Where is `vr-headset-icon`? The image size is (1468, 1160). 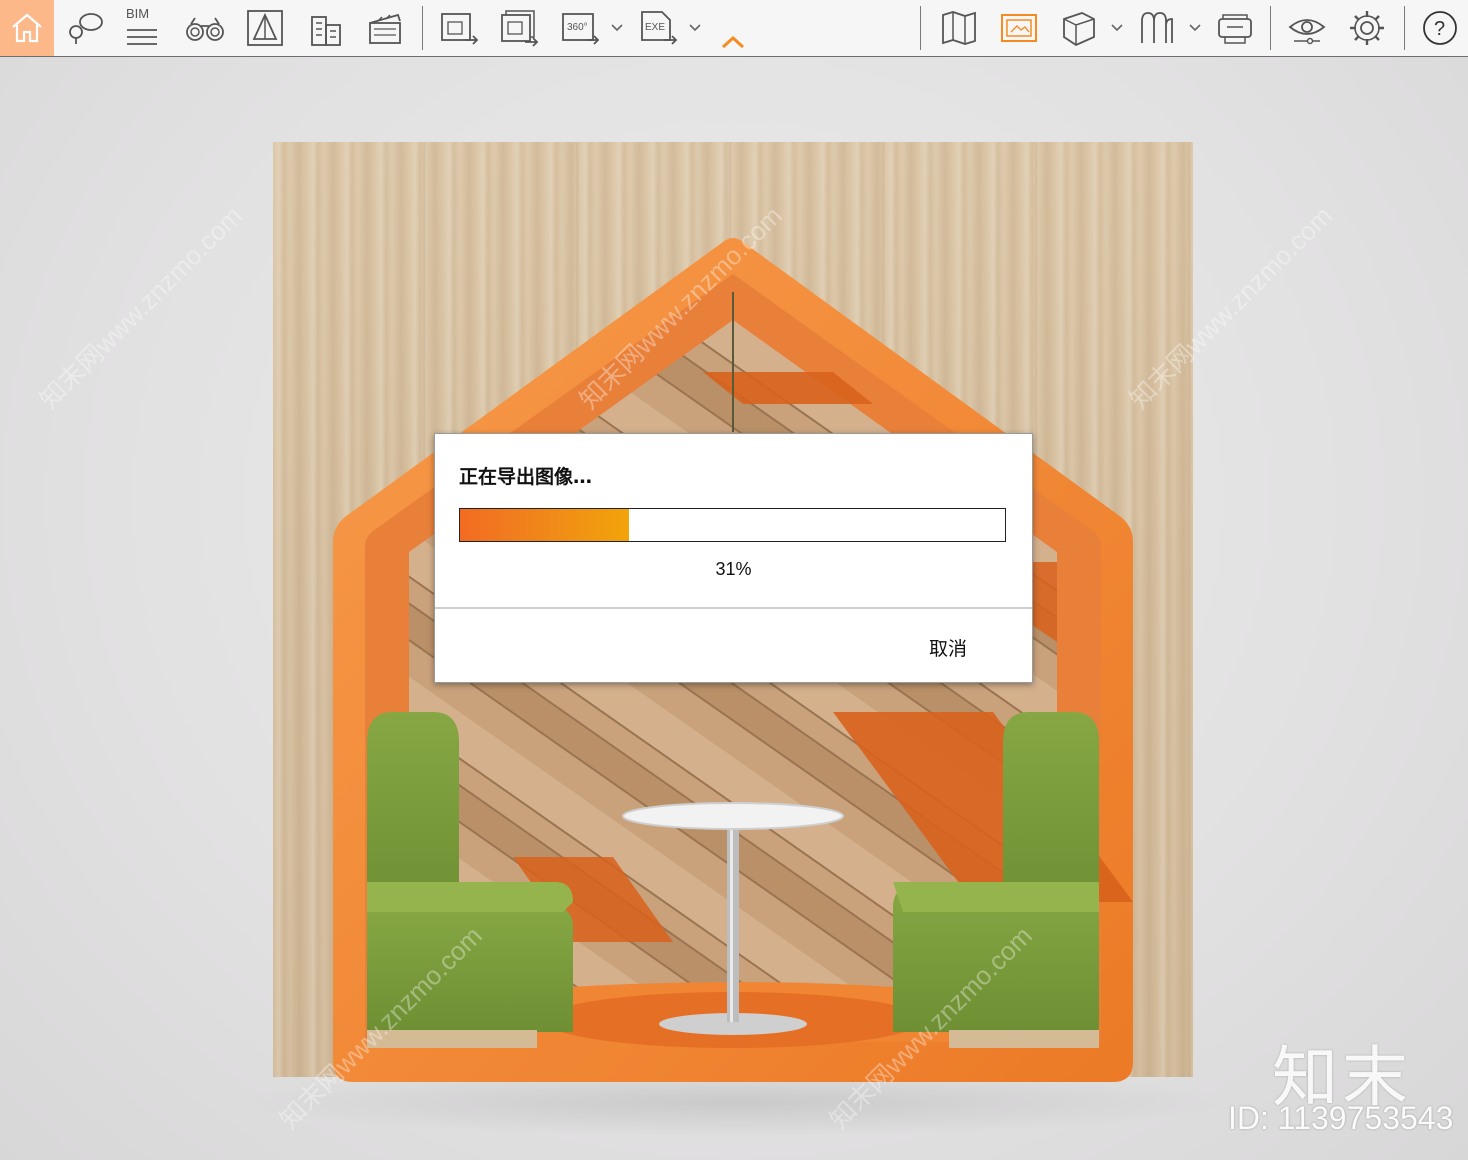 vr-headset-icon is located at coordinates (1235, 28).